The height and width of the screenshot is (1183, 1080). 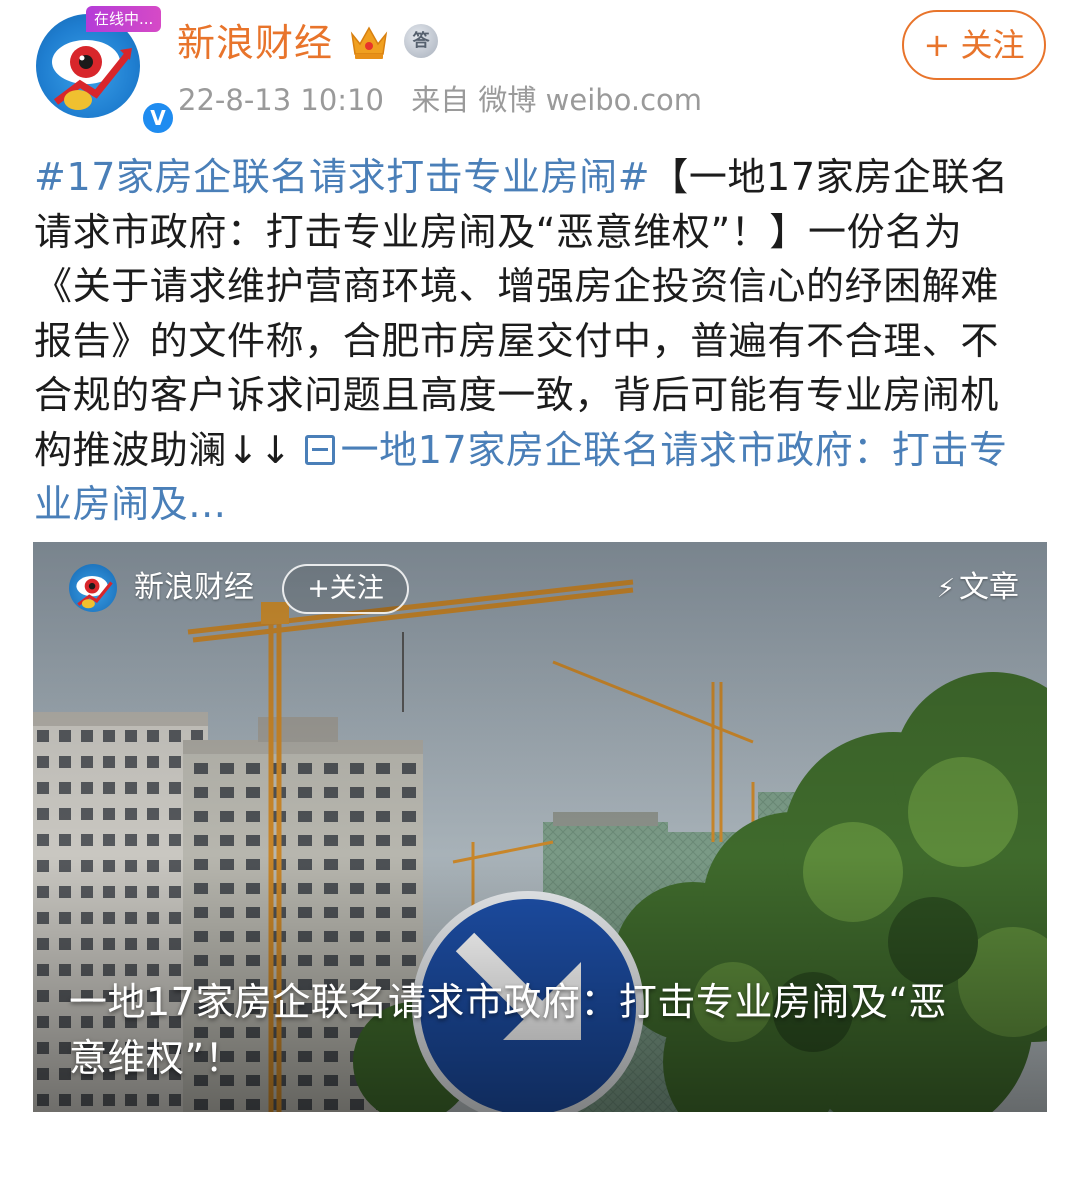 I want to click on card-type-label: ⚡ 文章, so click(x=978, y=588).